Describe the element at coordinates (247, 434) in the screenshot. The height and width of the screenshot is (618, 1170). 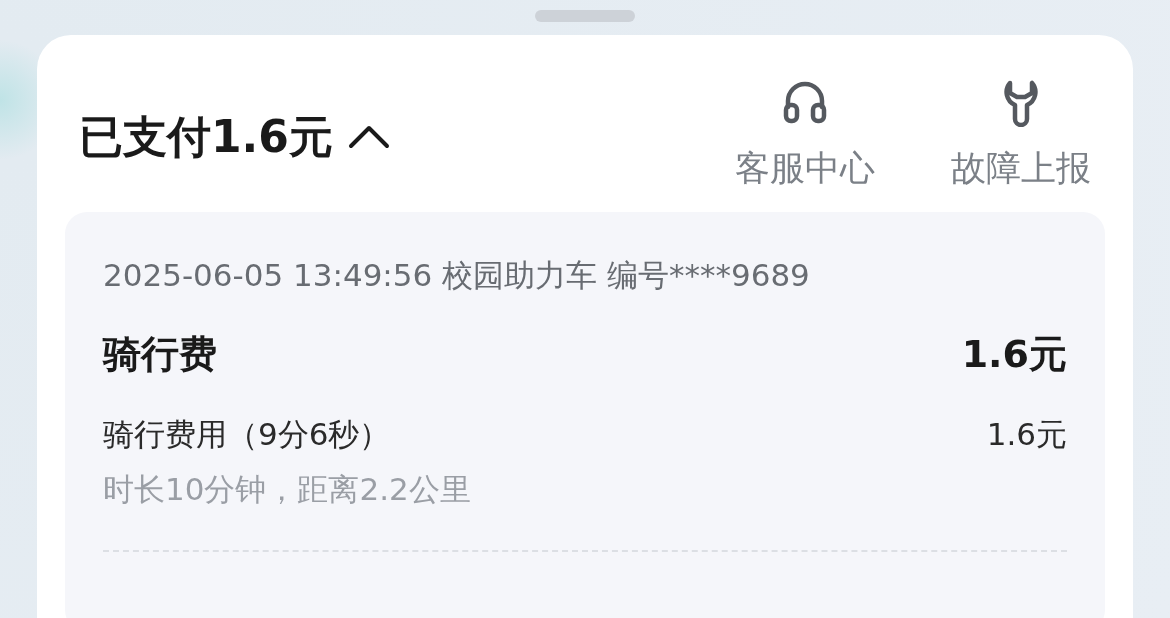
I see `fee-item-label: 骑行费用（9分6秒）` at that location.